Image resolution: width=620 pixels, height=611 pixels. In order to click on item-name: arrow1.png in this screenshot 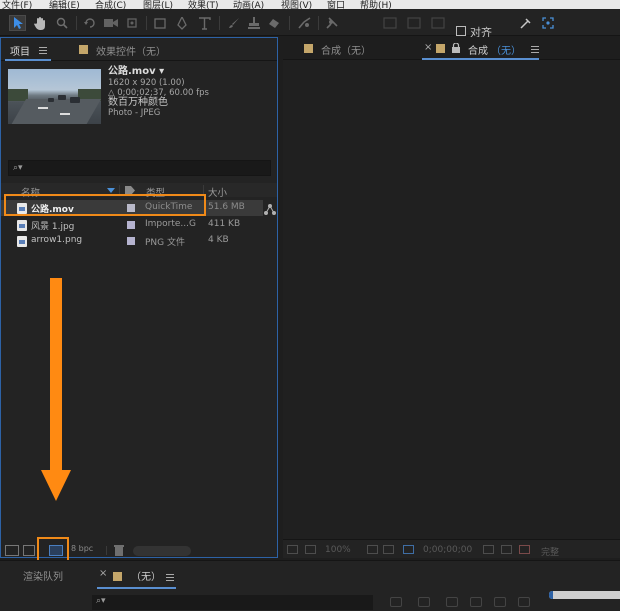, I will do `click(57, 240)`.